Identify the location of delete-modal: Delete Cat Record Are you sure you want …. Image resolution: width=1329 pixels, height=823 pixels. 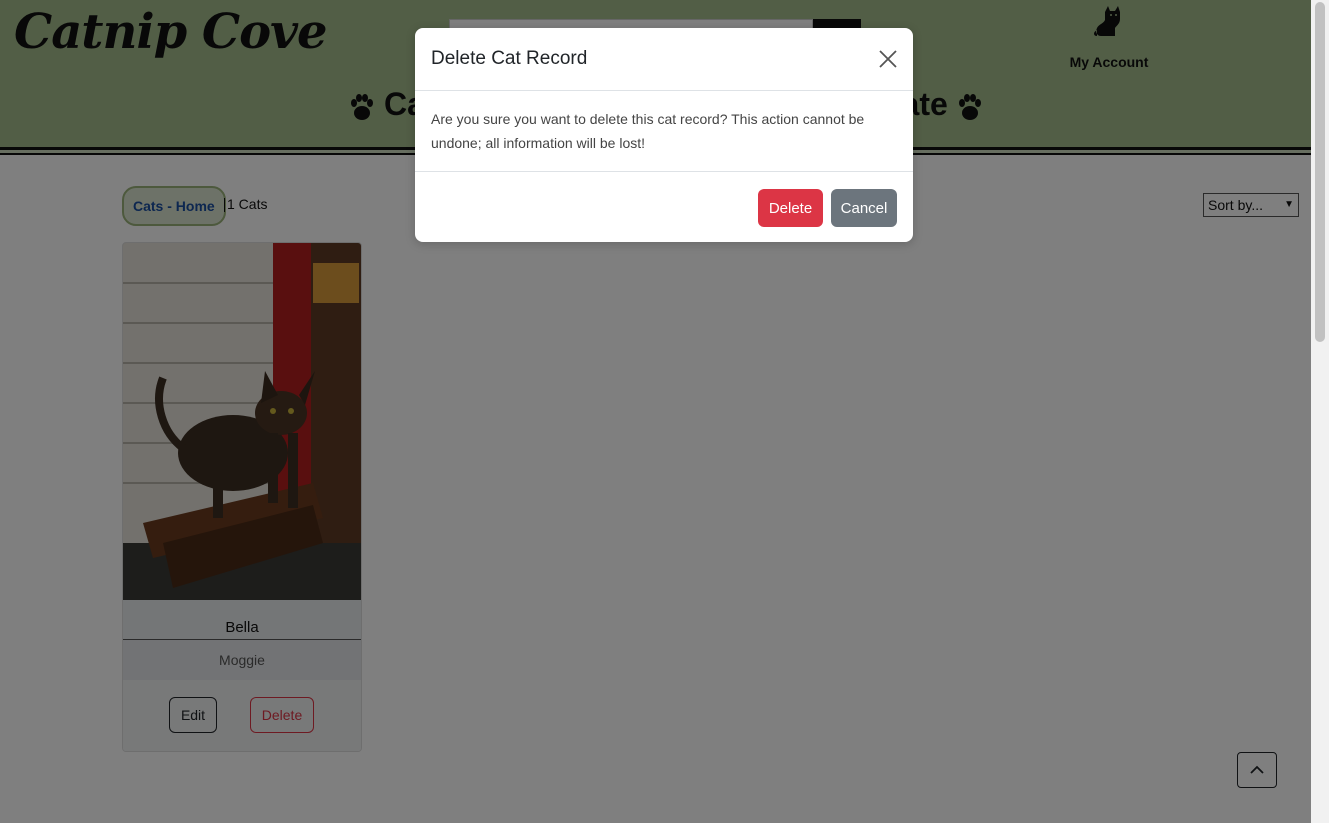
(664, 135).